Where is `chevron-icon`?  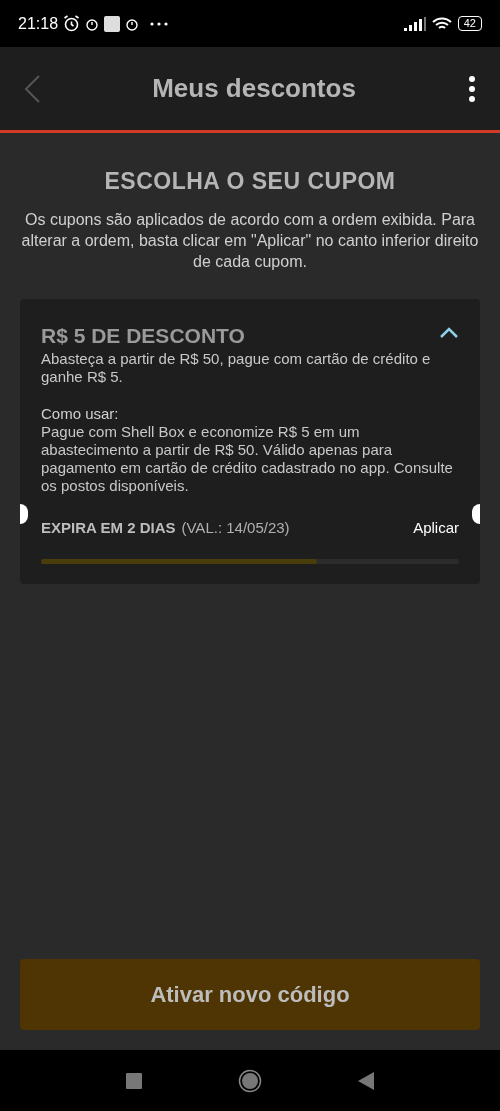
chevron-icon is located at coordinates (449, 332).